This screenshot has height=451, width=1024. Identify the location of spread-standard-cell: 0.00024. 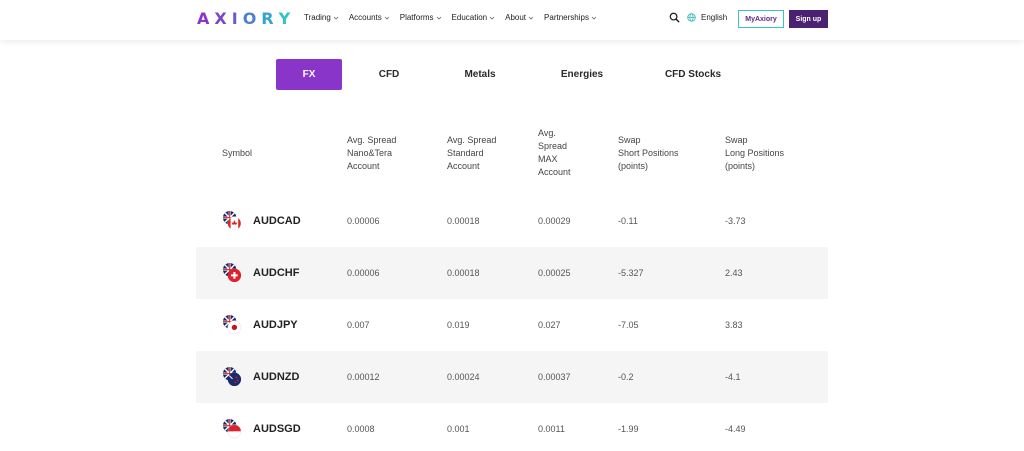
(463, 377).